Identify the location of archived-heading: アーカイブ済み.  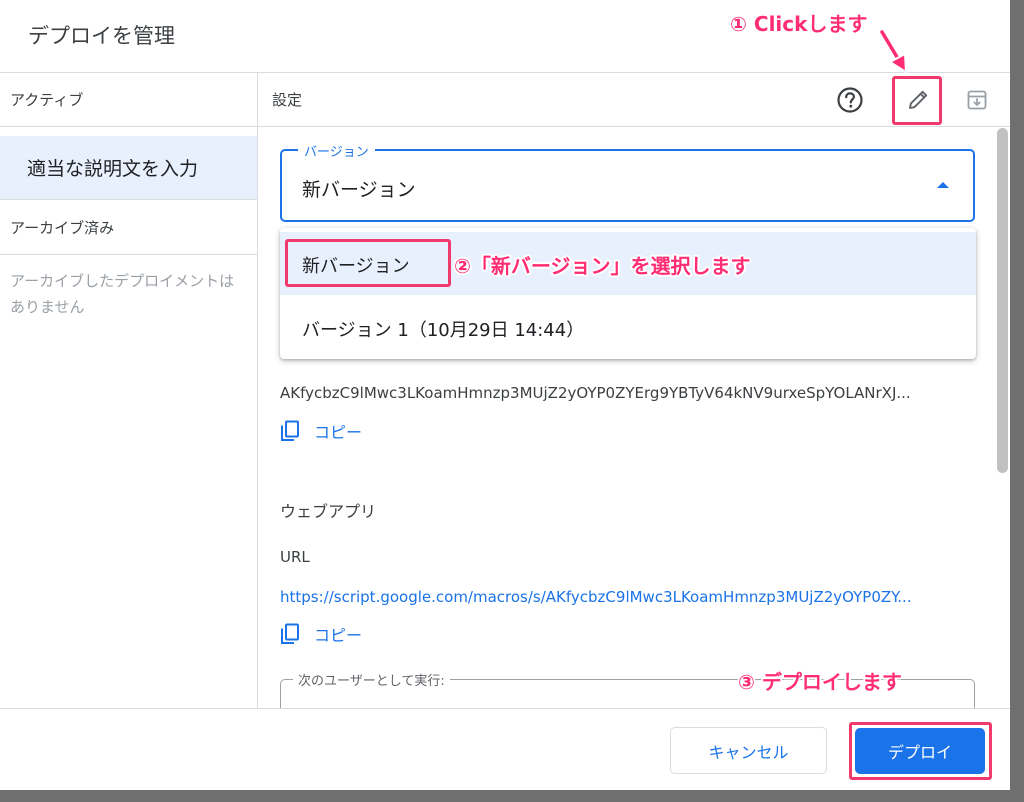
(62, 228).